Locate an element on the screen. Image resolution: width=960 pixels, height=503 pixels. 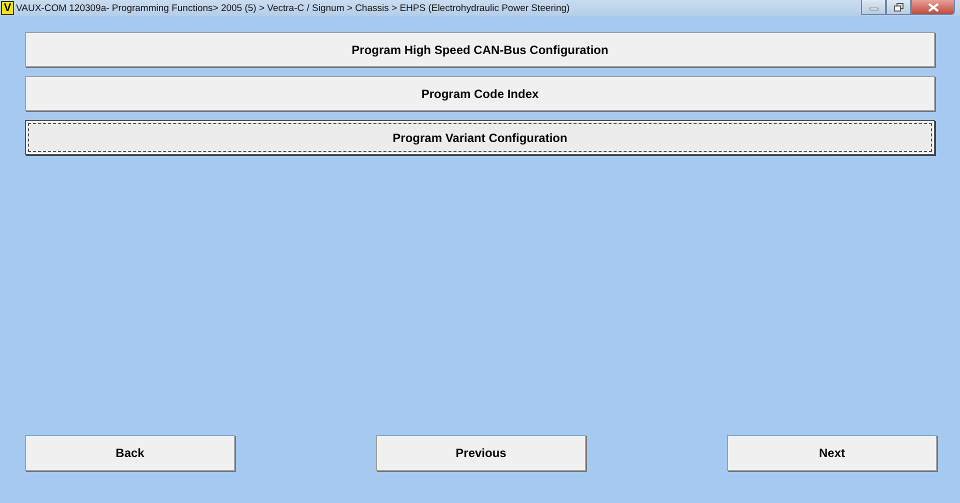
app-logo: V is located at coordinates (7, 8).